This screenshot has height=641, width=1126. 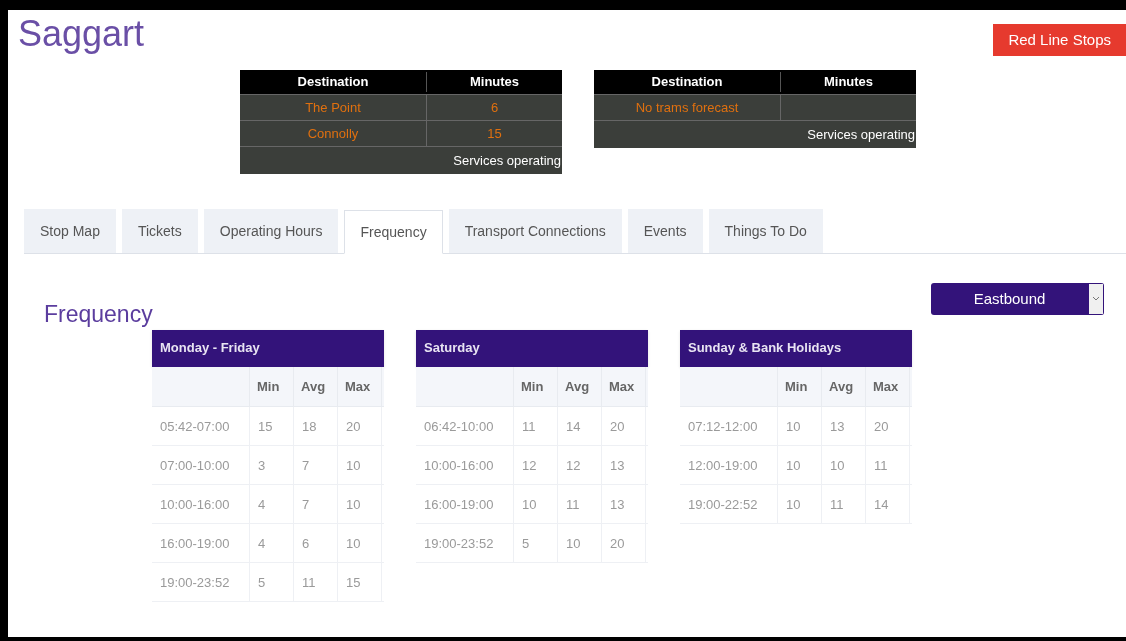 I want to click on tab: Tickets, so click(x=159, y=231).